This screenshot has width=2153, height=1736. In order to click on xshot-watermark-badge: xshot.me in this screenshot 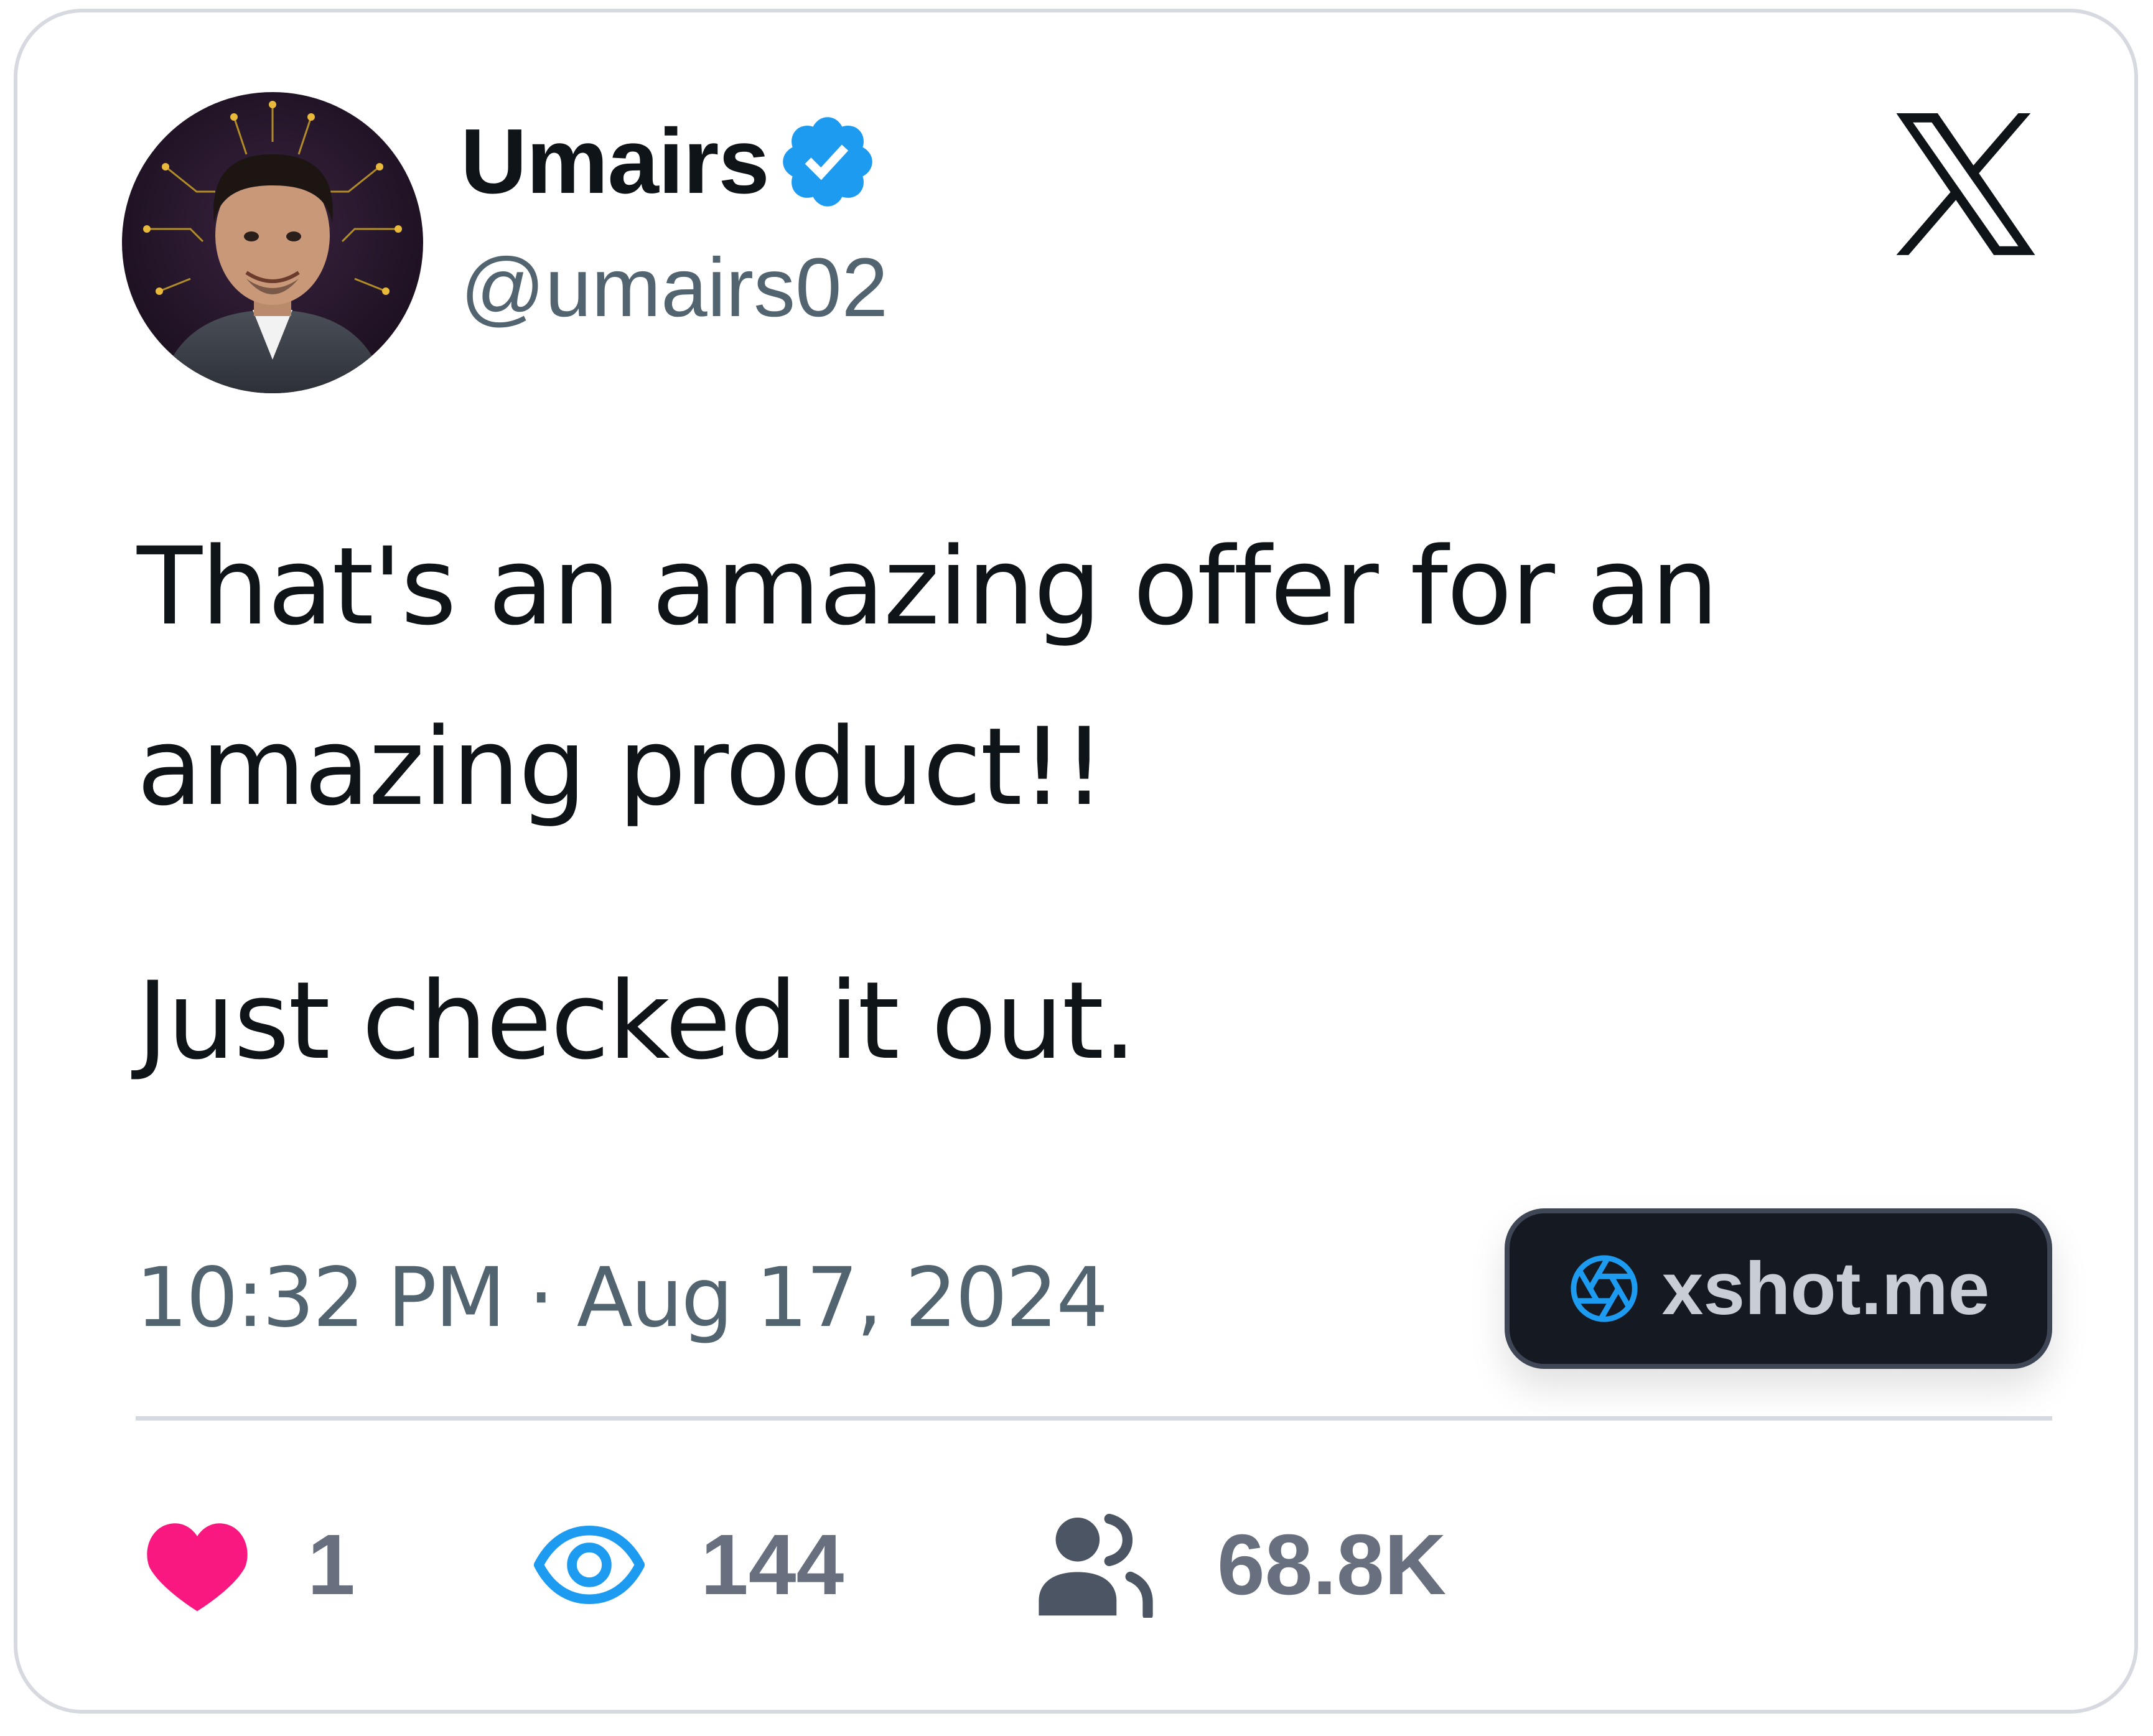, I will do `click(1779, 1288)`.